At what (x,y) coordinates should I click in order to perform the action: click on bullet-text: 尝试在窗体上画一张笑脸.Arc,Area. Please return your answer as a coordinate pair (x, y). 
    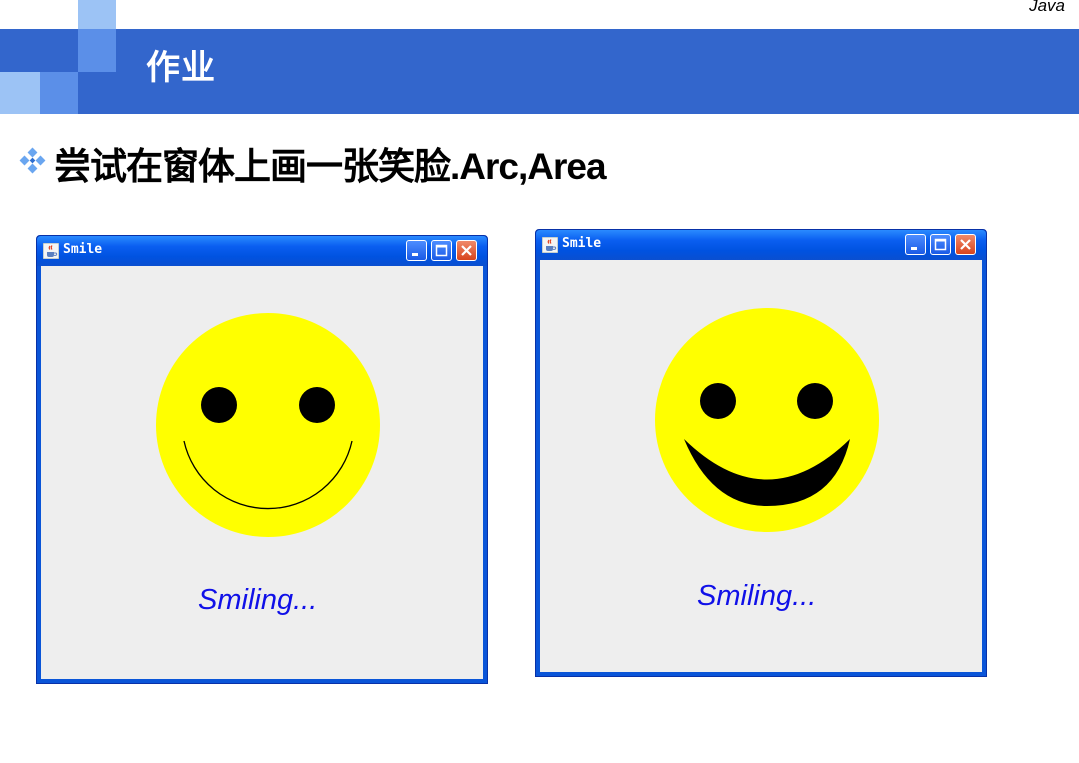
    Looking at the image, I should click on (330, 166).